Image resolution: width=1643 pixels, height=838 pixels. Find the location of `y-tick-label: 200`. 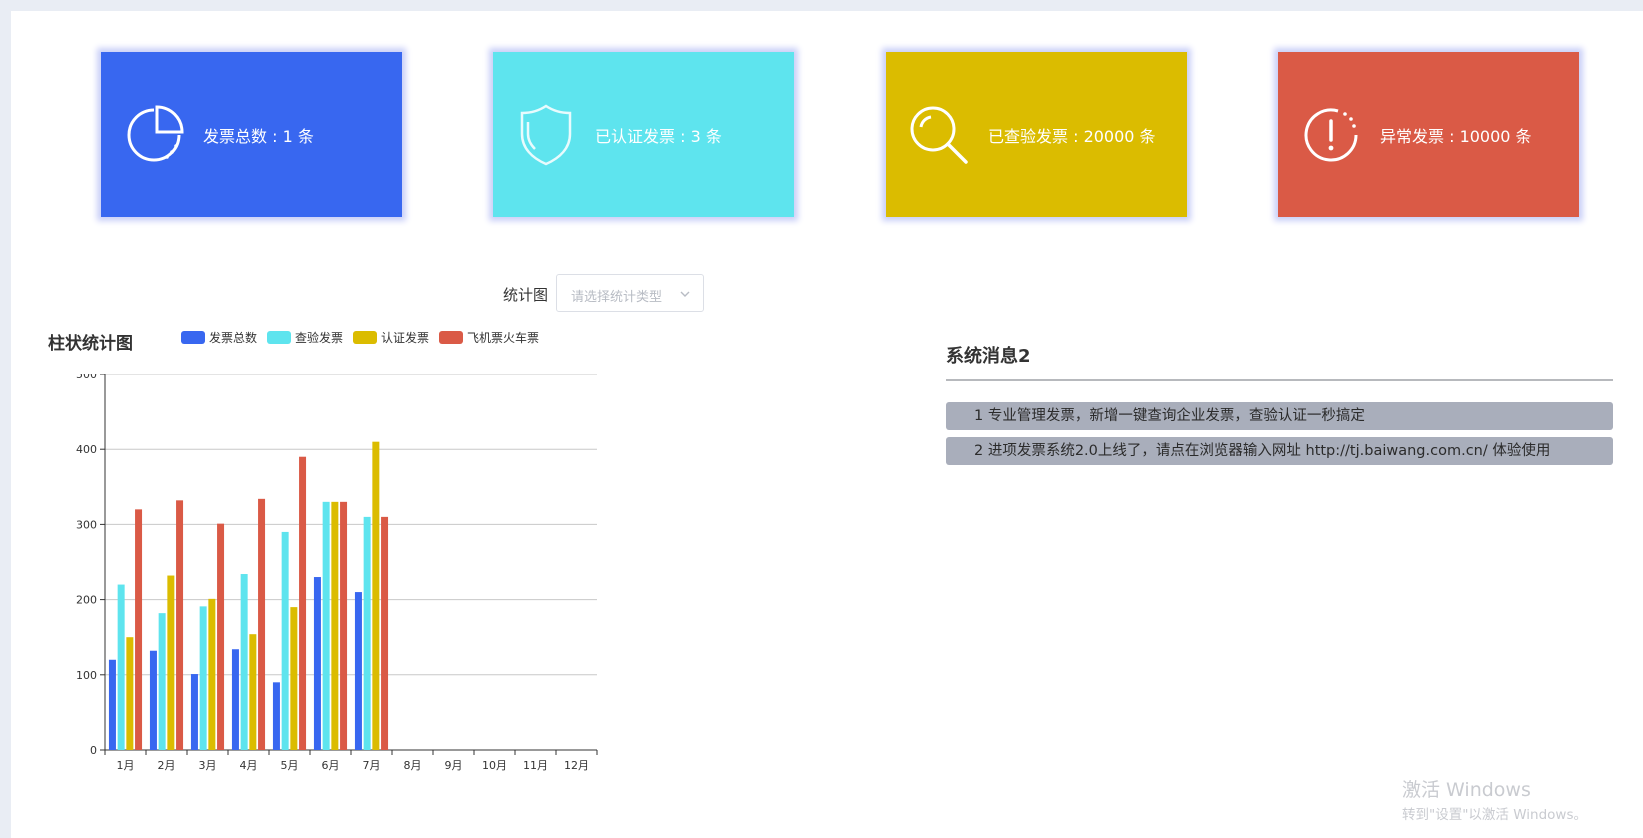

y-tick-label: 200 is located at coordinates (86, 600).